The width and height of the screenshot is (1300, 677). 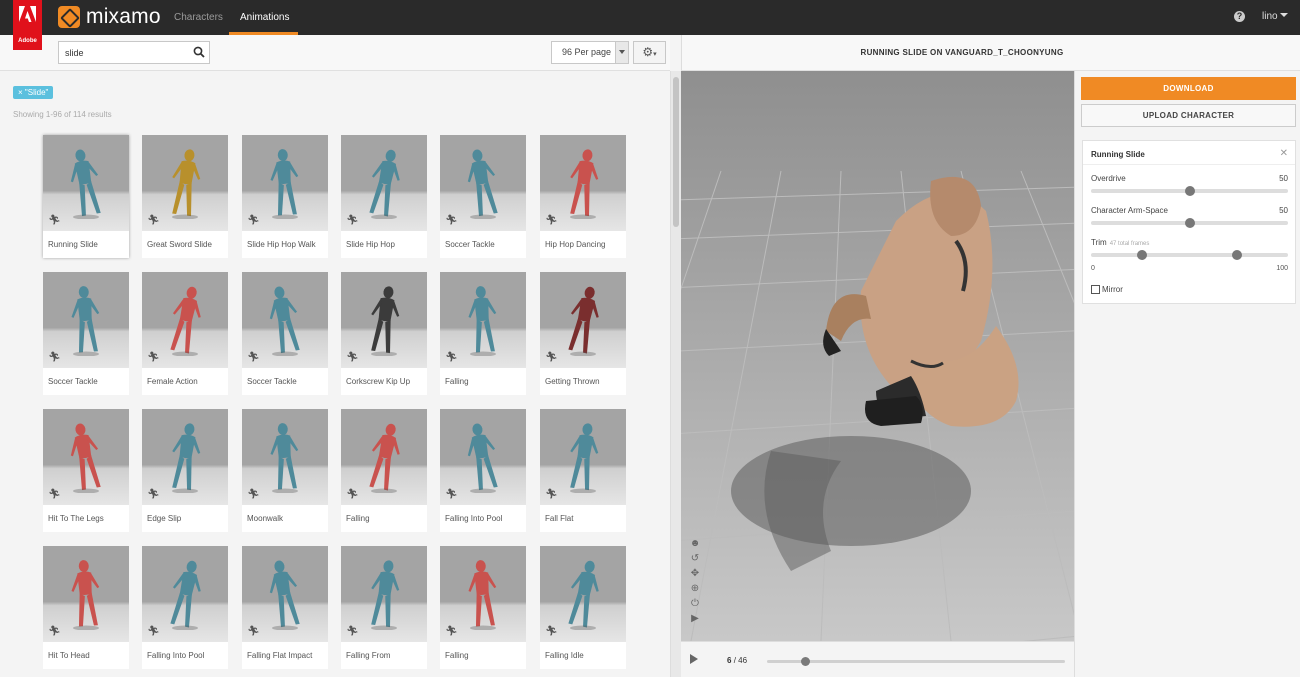 I want to click on move-icon: ✥, so click(x=695, y=575).